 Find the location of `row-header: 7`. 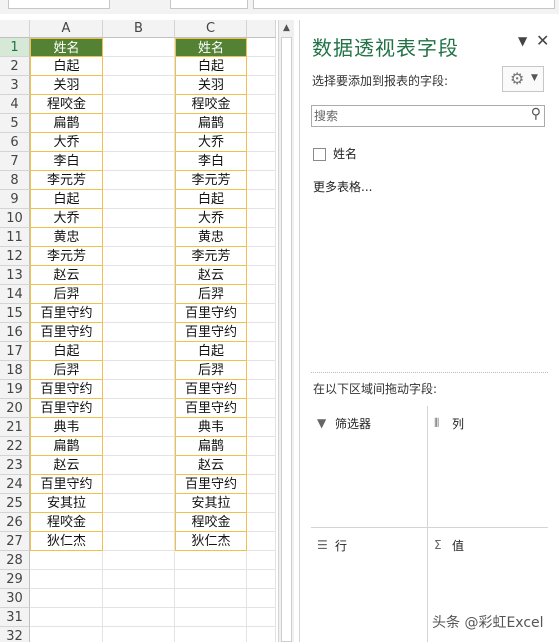

row-header: 7 is located at coordinates (15, 161).